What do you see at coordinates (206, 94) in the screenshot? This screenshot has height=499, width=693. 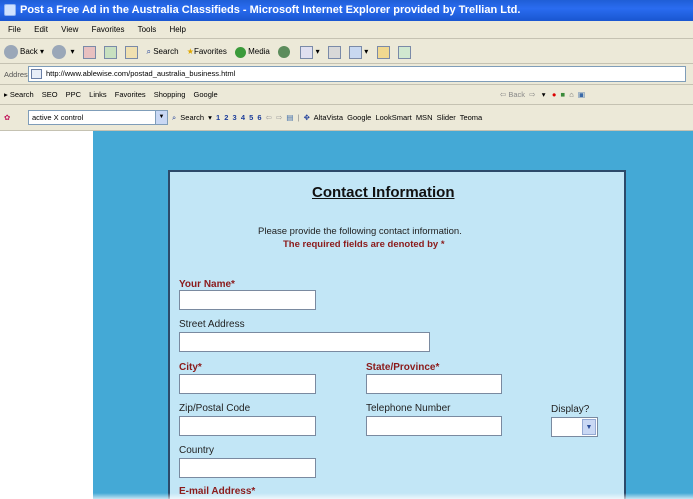 I see `link-google: Google` at bounding box center [206, 94].